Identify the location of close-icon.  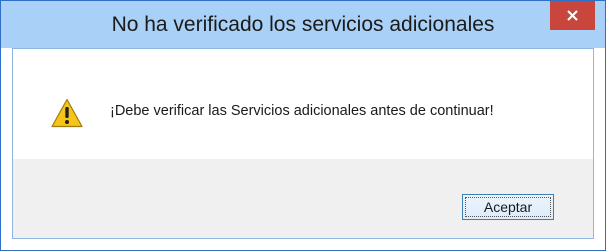
(572, 15).